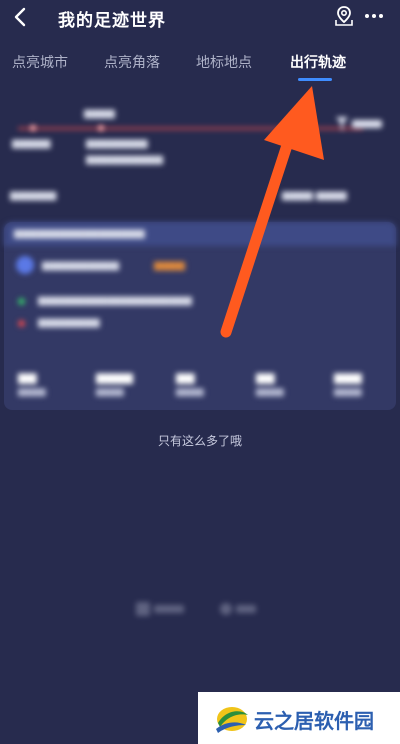 The image size is (400, 744). Describe the element at coordinates (315, 79) in the screenshot. I see `active-tab-indicator` at that location.